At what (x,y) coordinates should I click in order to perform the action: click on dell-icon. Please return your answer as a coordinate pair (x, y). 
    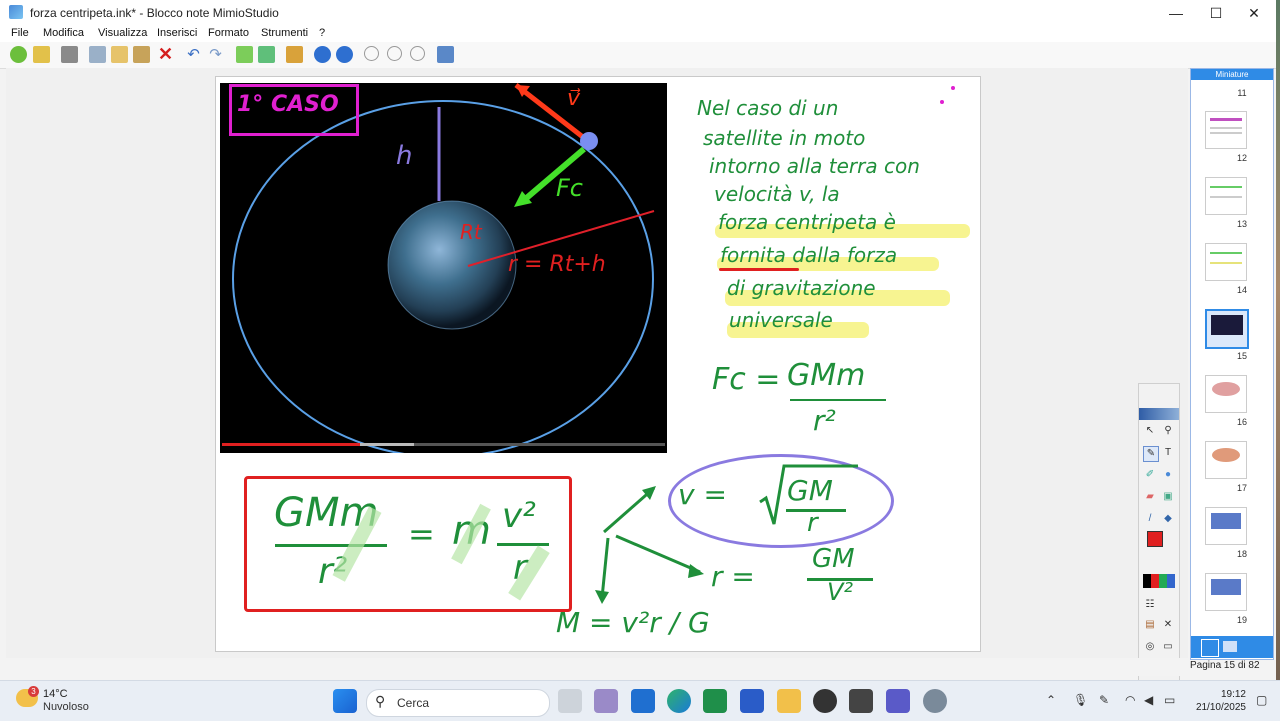
    Looking at the image, I should click on (825, 701).